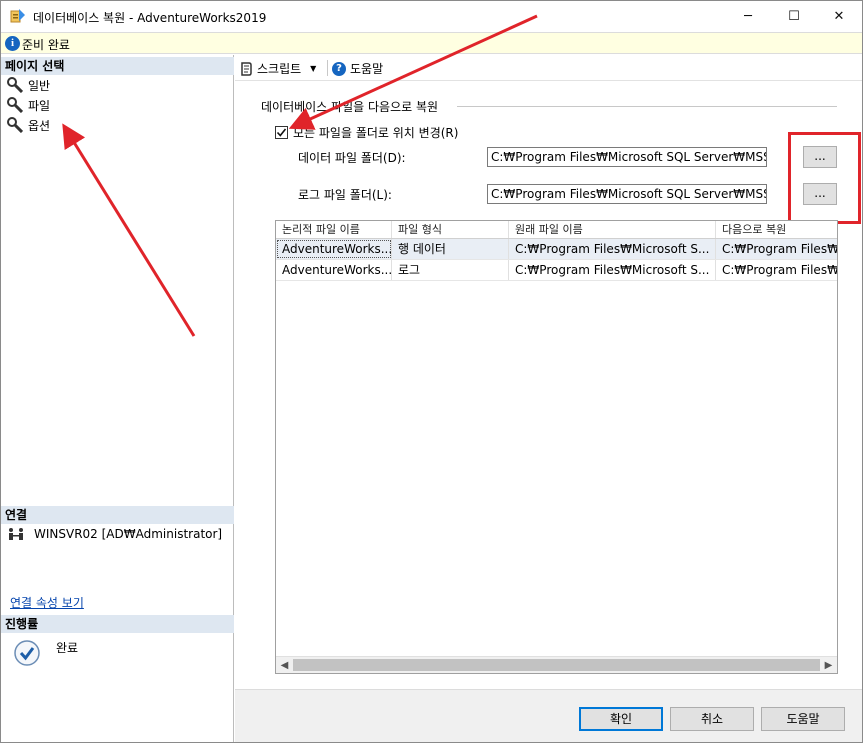 The width and height of the screenshot is (863, 743). I want to click on page-item-general: 일반, so click(28, 85).